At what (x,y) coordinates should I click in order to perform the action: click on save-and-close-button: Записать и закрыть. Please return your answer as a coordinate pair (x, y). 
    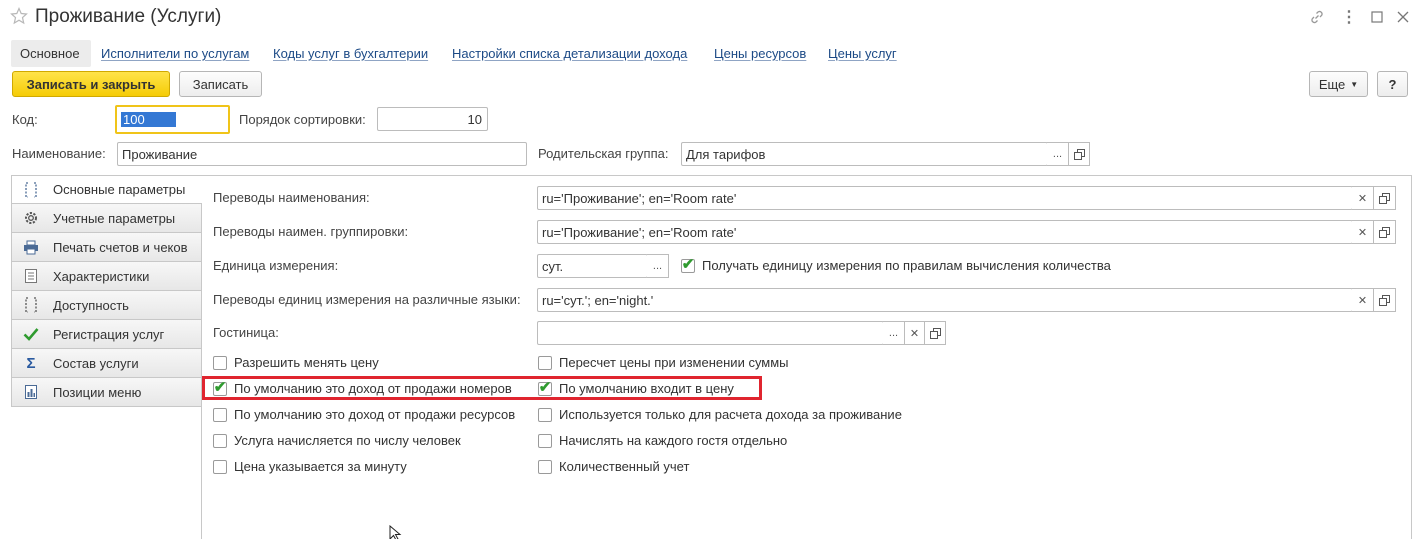
    Looking at the image, I should click on (91, 84).